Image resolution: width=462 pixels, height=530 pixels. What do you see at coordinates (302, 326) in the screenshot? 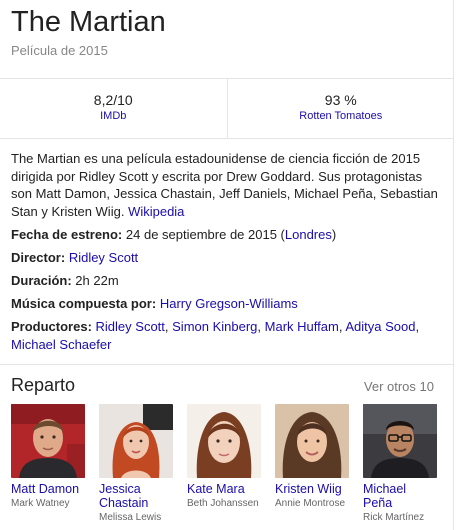
I see `producer-link: Mark Huffam` at bounding box center [302, 326].